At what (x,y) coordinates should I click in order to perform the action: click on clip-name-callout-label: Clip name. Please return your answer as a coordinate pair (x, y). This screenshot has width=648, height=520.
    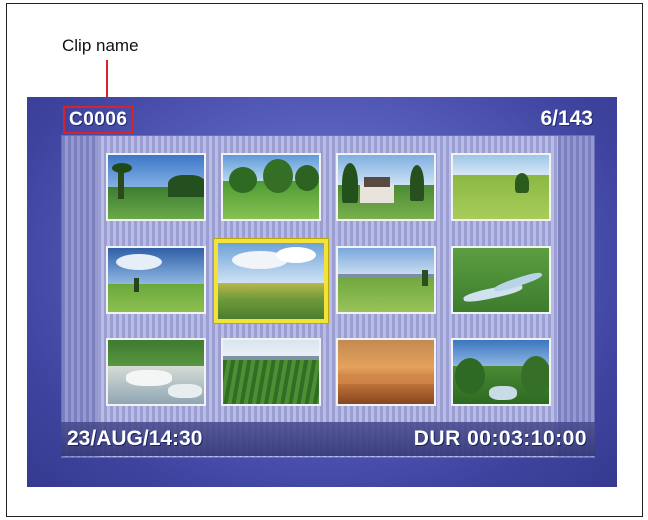
    Looking at the image, I should click on (100, 45).